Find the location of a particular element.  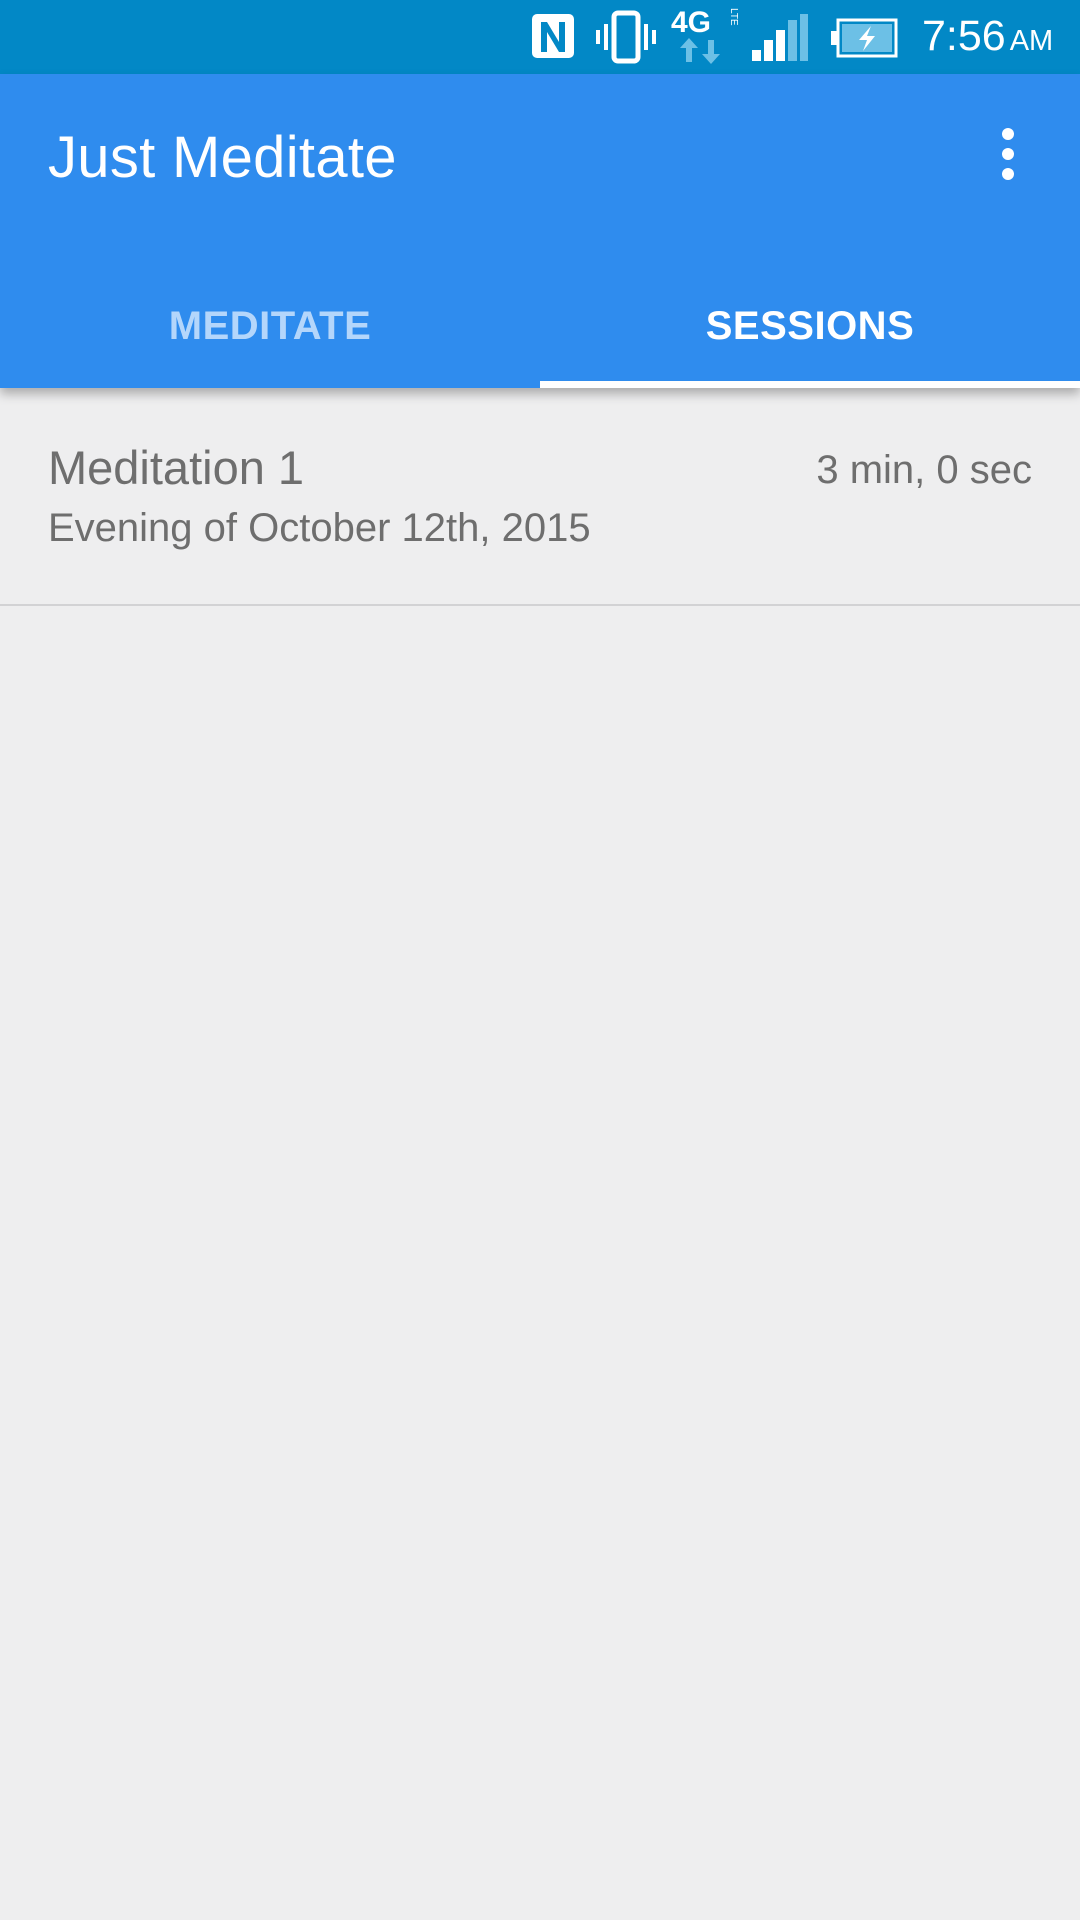

tab-sessions: SESSIONS is located at coordinates (810, 326).